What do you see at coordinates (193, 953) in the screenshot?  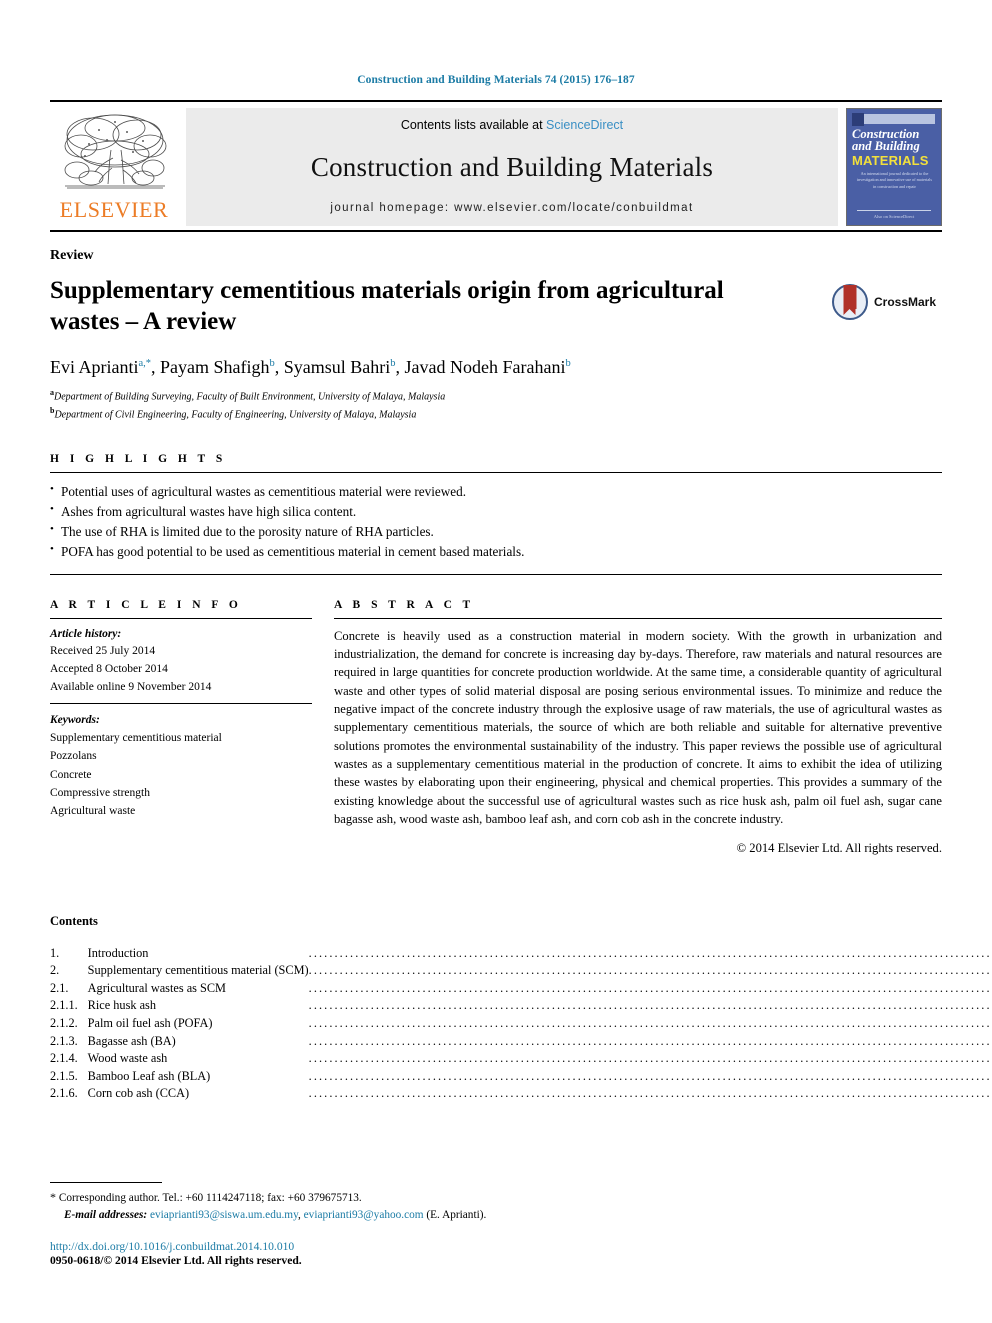 I see `contents-label: Introduction` at bounding box center [193, 953].